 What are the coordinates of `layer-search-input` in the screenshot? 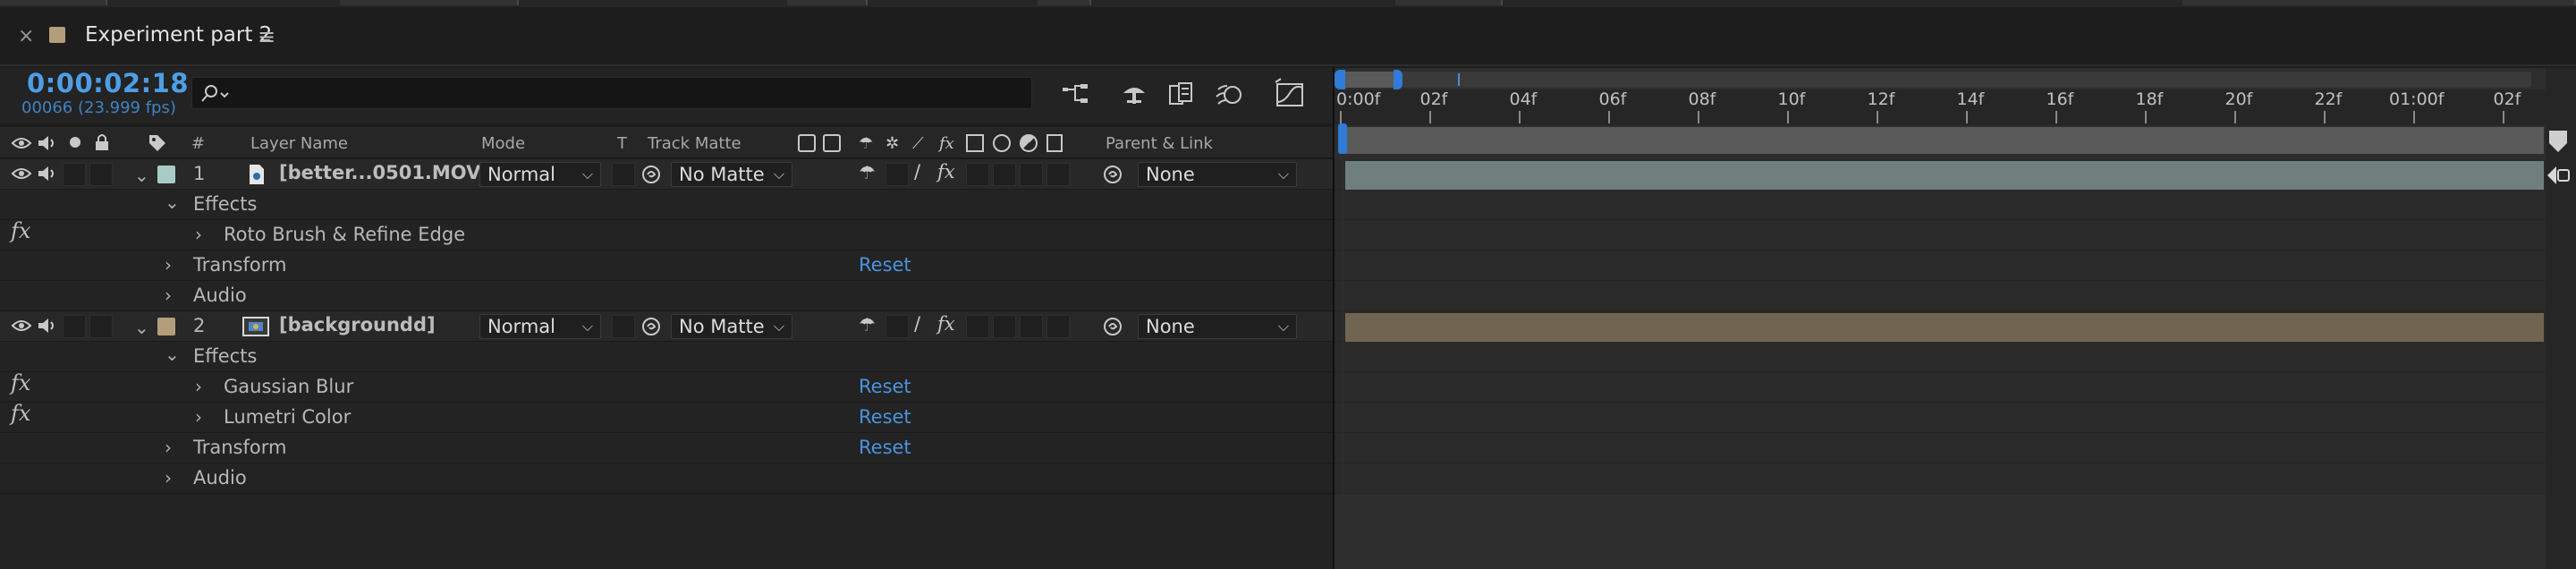 It's located at (611, 93).